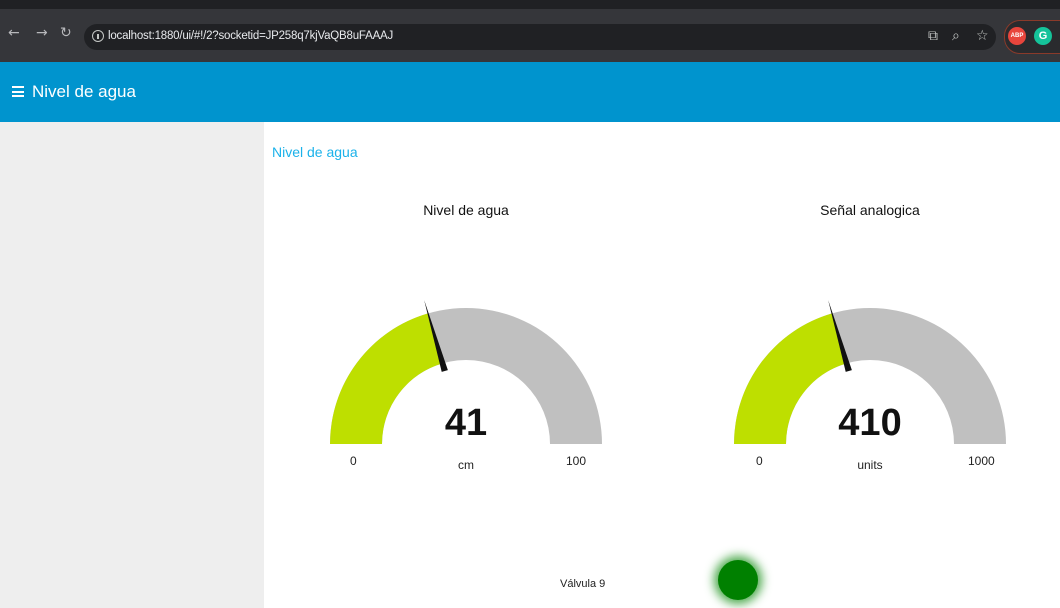 This screenshot has height=608, width=1060. I want to click on dashboard-header: Nivel de agua, so click(530, 92).